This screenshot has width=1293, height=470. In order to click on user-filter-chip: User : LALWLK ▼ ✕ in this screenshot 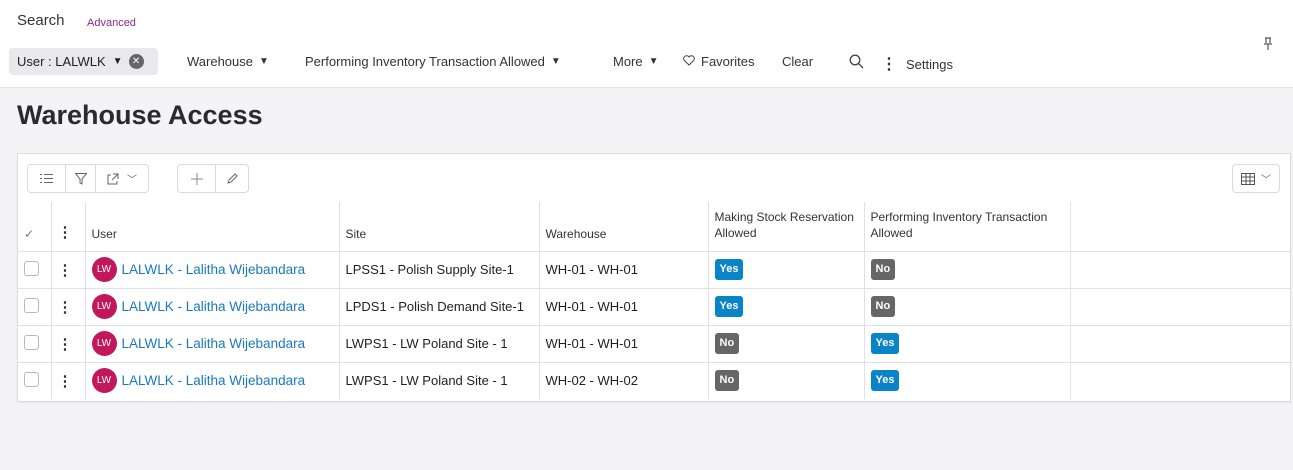, I will do `click(83, 61)`.